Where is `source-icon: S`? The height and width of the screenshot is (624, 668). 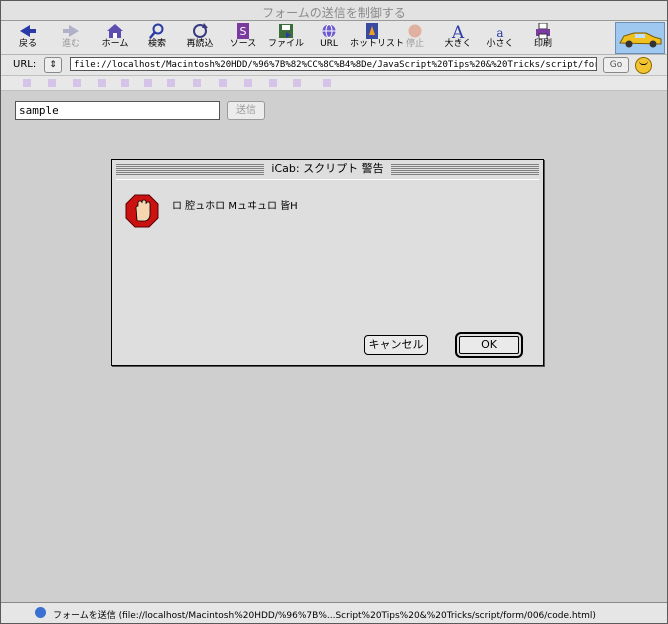
source-icon: S is located at coordinates (243, 31).